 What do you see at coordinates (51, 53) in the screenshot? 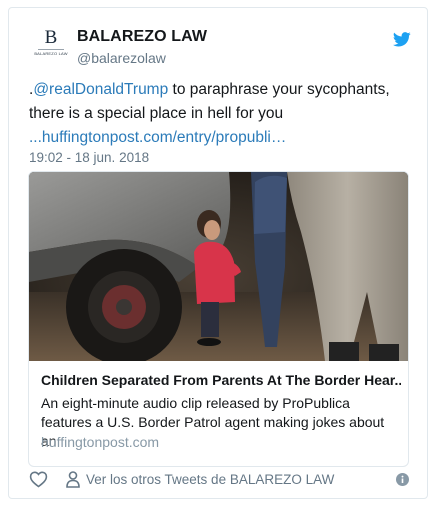
I see `avatar-text: BALAREZO LAW` at bounding box center [51, 53].